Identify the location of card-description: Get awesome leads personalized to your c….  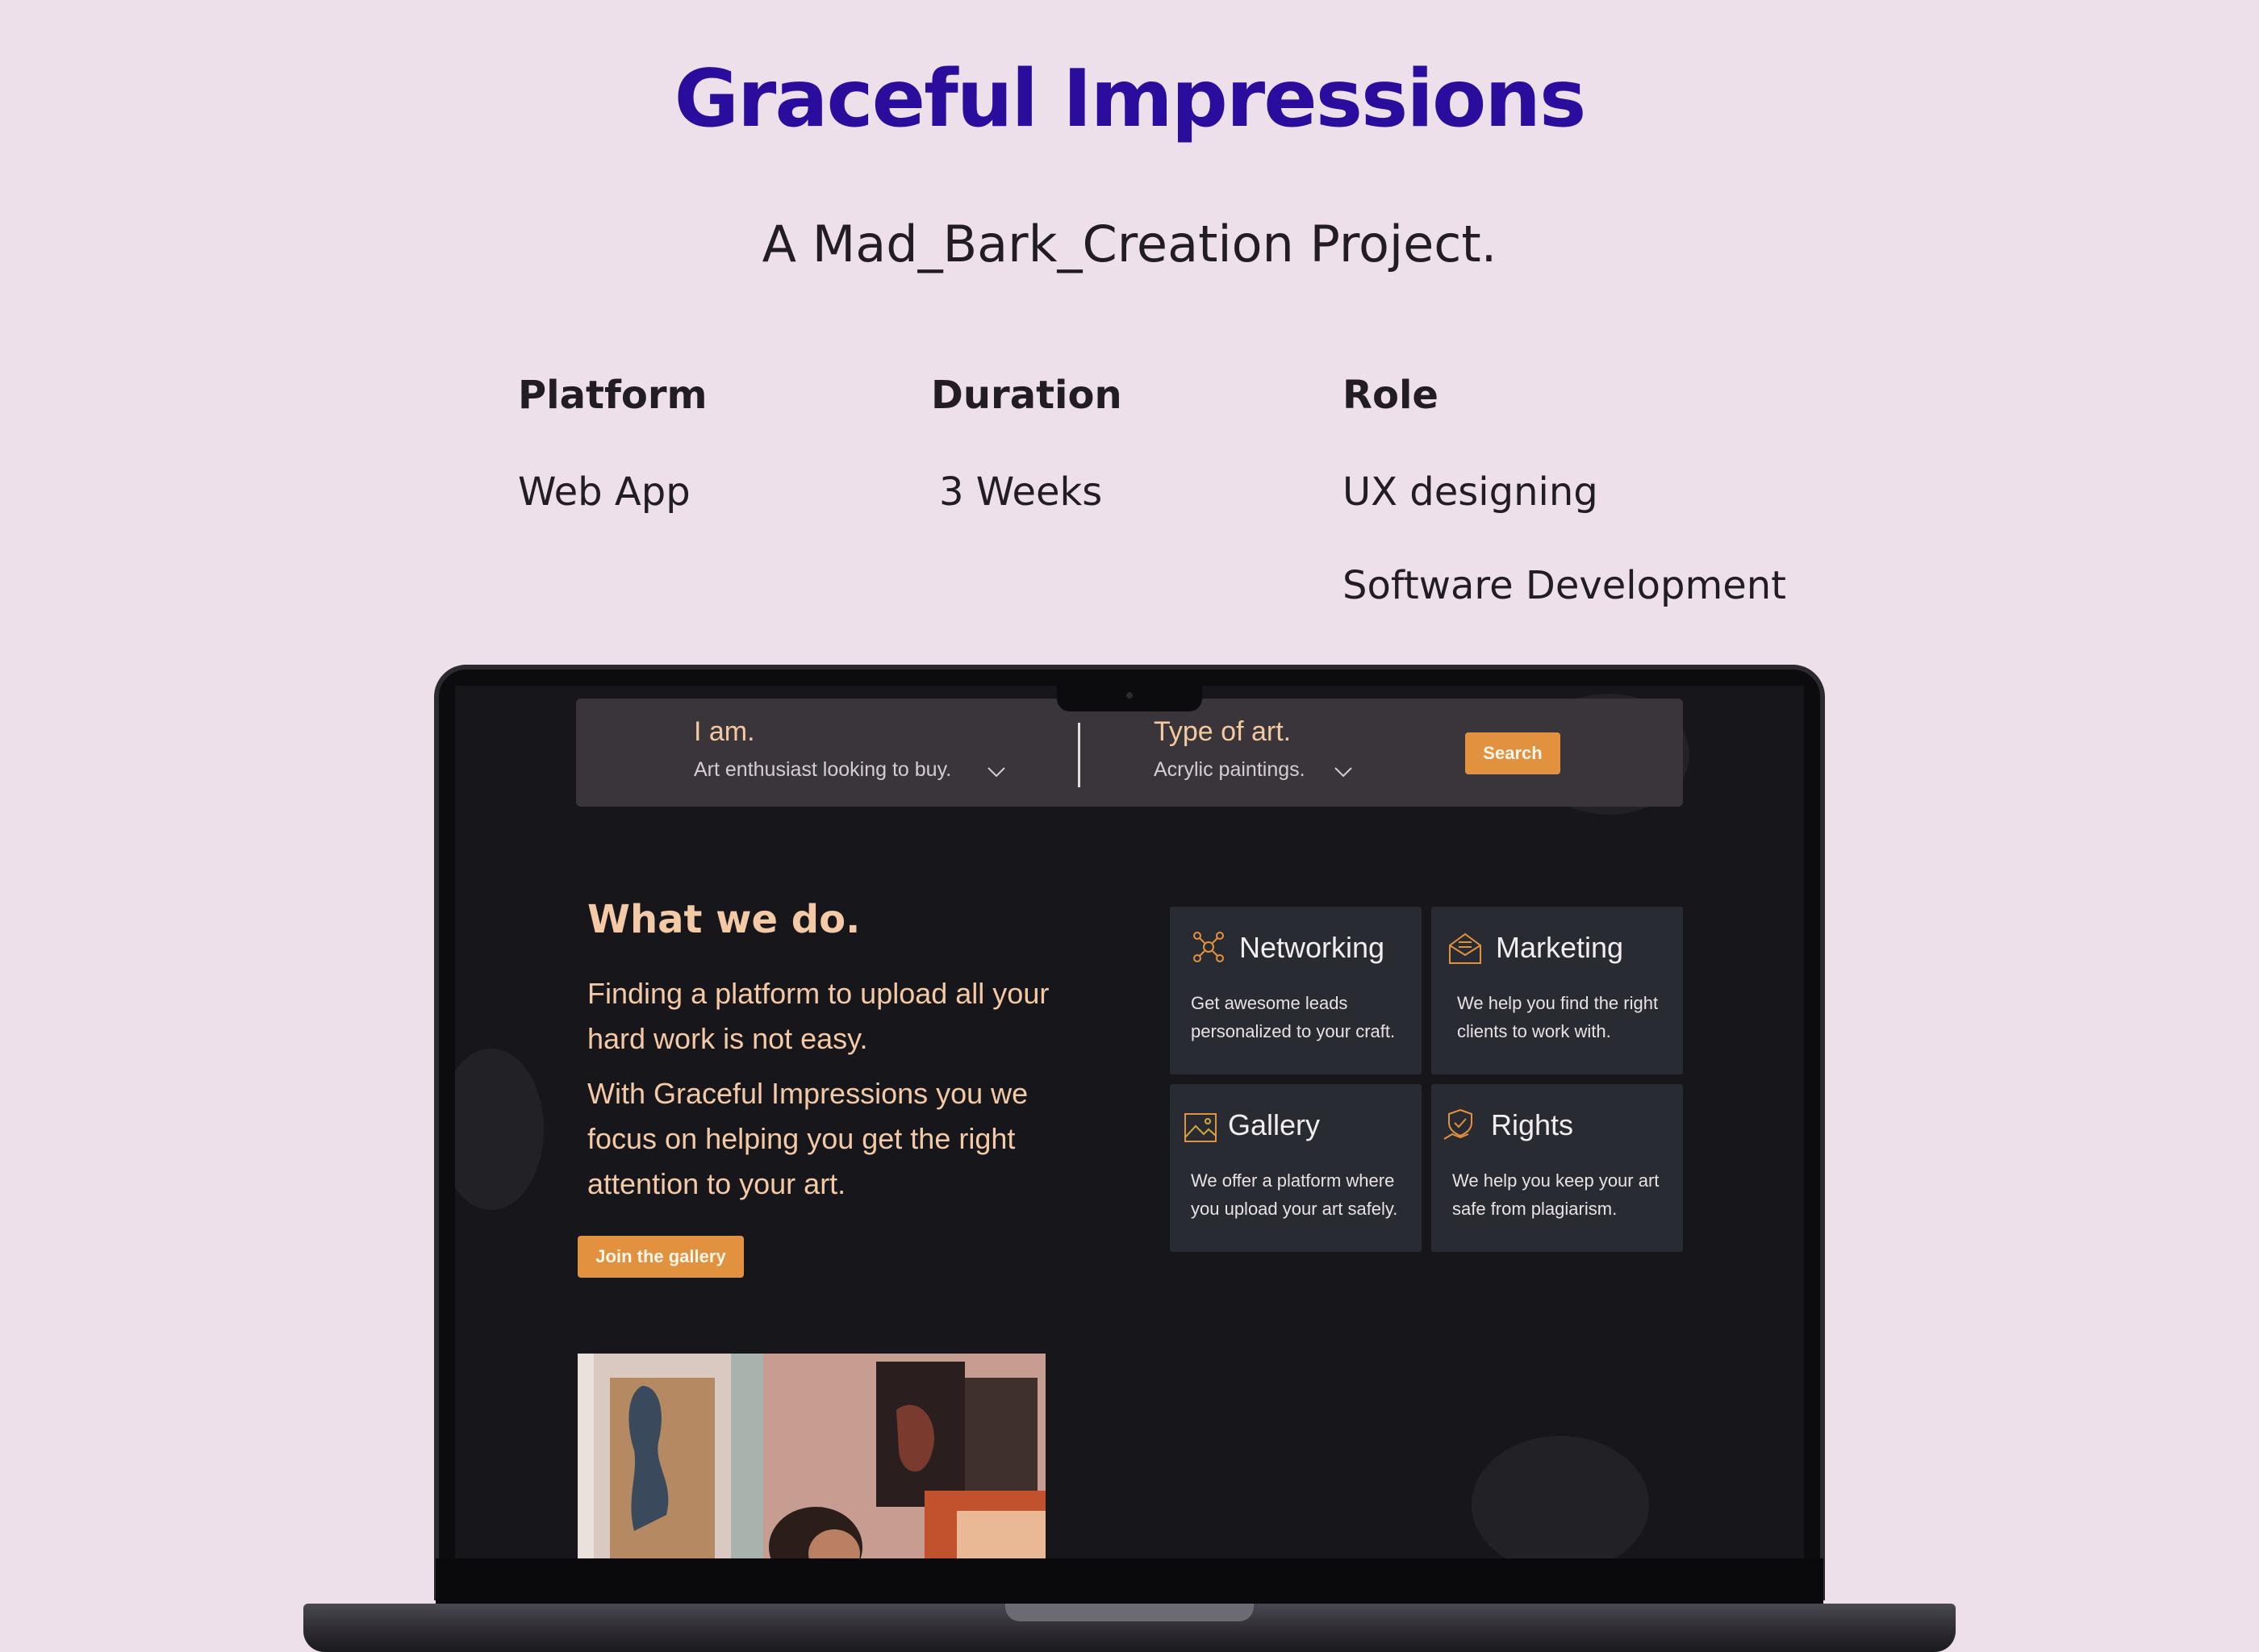
(1293, 1017).